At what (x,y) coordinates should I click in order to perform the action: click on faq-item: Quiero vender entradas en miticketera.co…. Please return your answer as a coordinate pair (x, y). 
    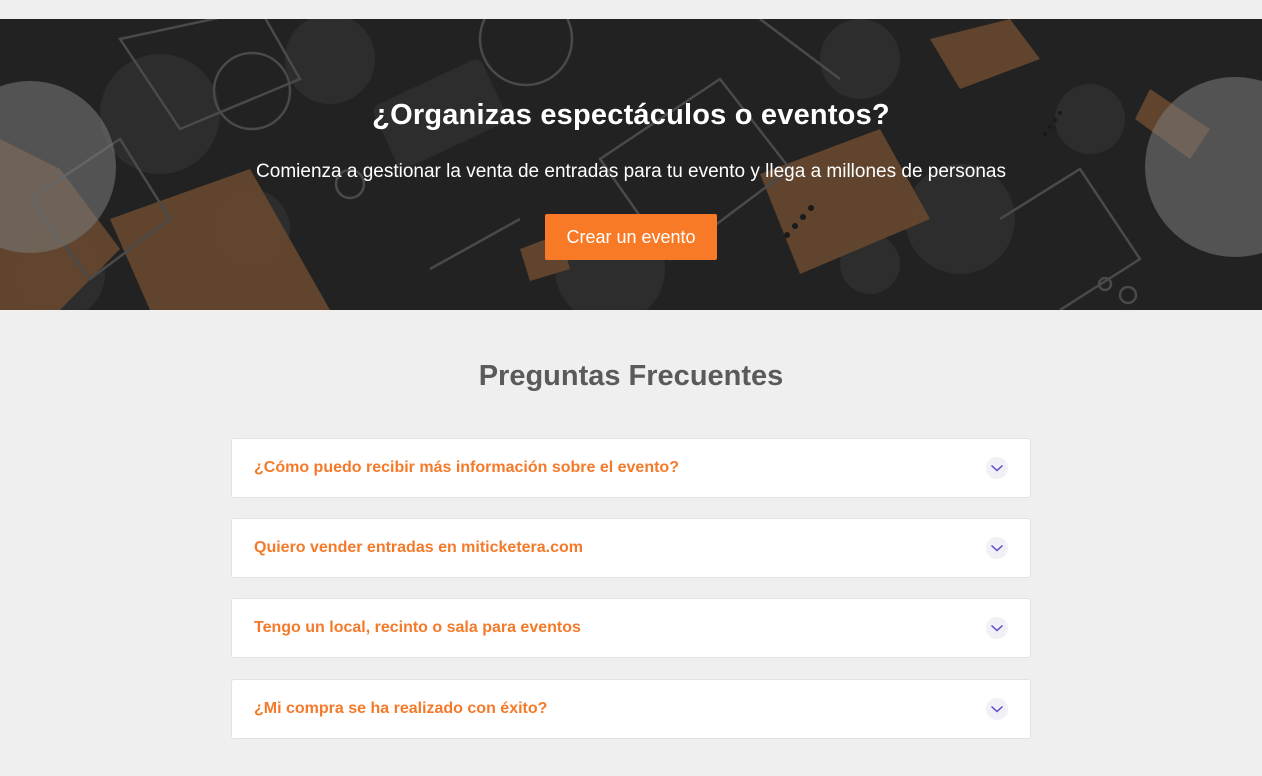
    Looking at the image, I should click on (631, 548).